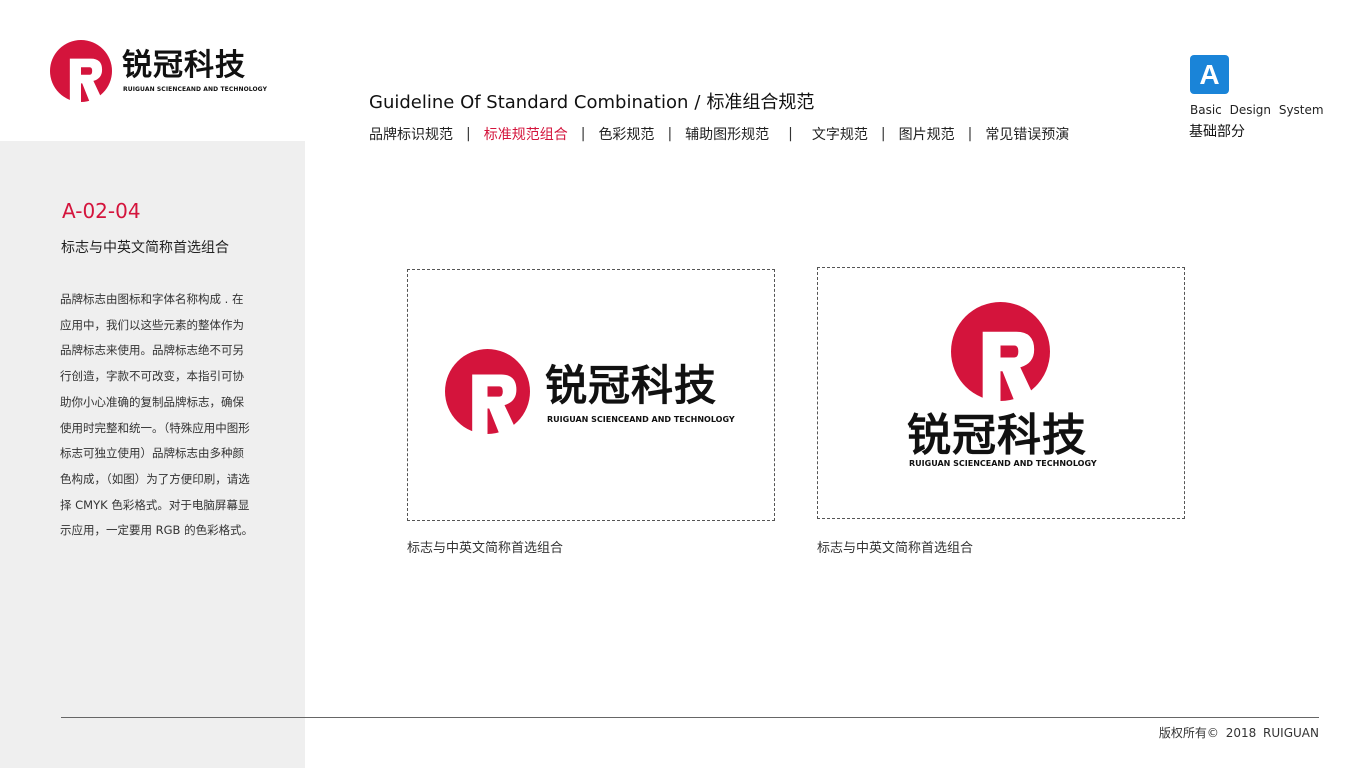  Describe the element at coordinates (526, 134) in the screenshot. I see `nav-item-standard-combination: 标准规范组合` at that location.